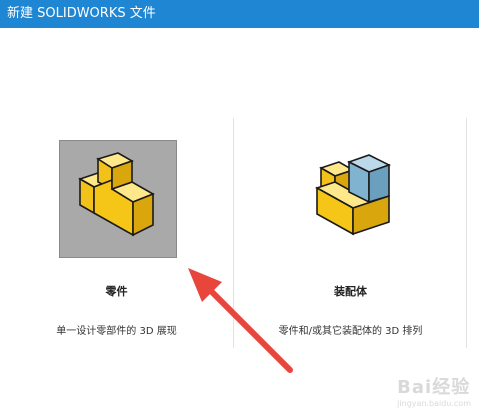  What do you see at coordinates (116, 331) in the screenshot?
I see `part-description: 单一设计零部件的 3D 展现` at bounding box center [116, 331].